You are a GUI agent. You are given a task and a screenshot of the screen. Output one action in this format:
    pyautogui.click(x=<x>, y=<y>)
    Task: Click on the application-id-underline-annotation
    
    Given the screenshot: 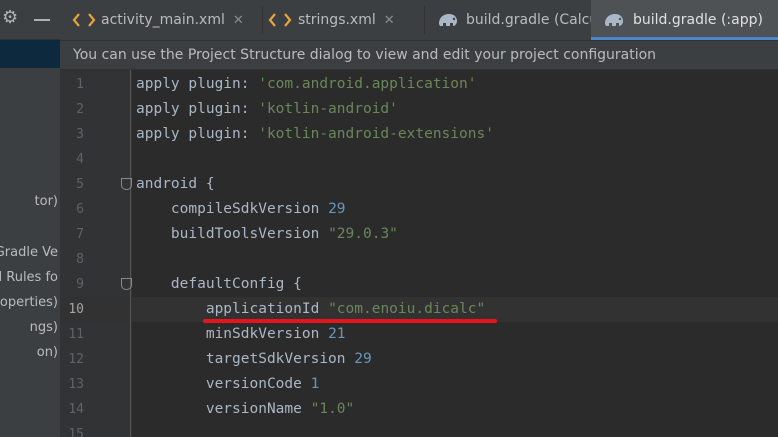 What is the action you would take?
    pyautogui.click(x=350, y=321)
    